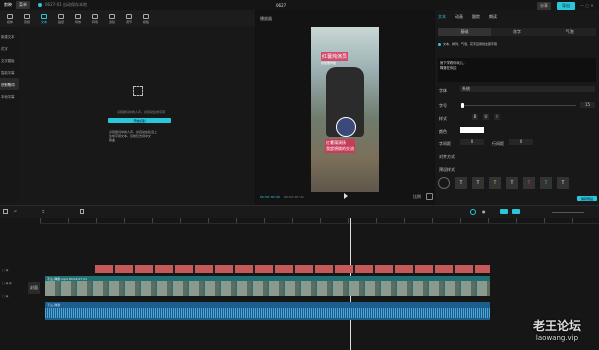  What do you see at coordinates (294, 197) in the screenshot?
I see `time-total: 00:02:07:21` at bounding box center [294, 197].